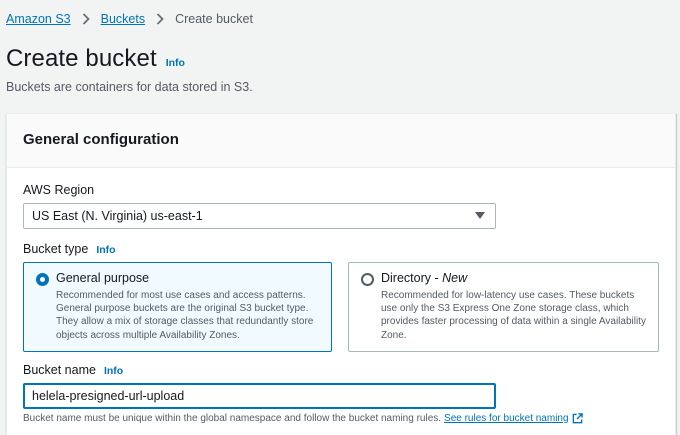 Image resolution: width=680 pixels, height=435 pixels. What do you see at coordinates (214, 19) in the screenshot?
I see `breadcrumb-current: Create bucket` at bounding box center [214, 19].